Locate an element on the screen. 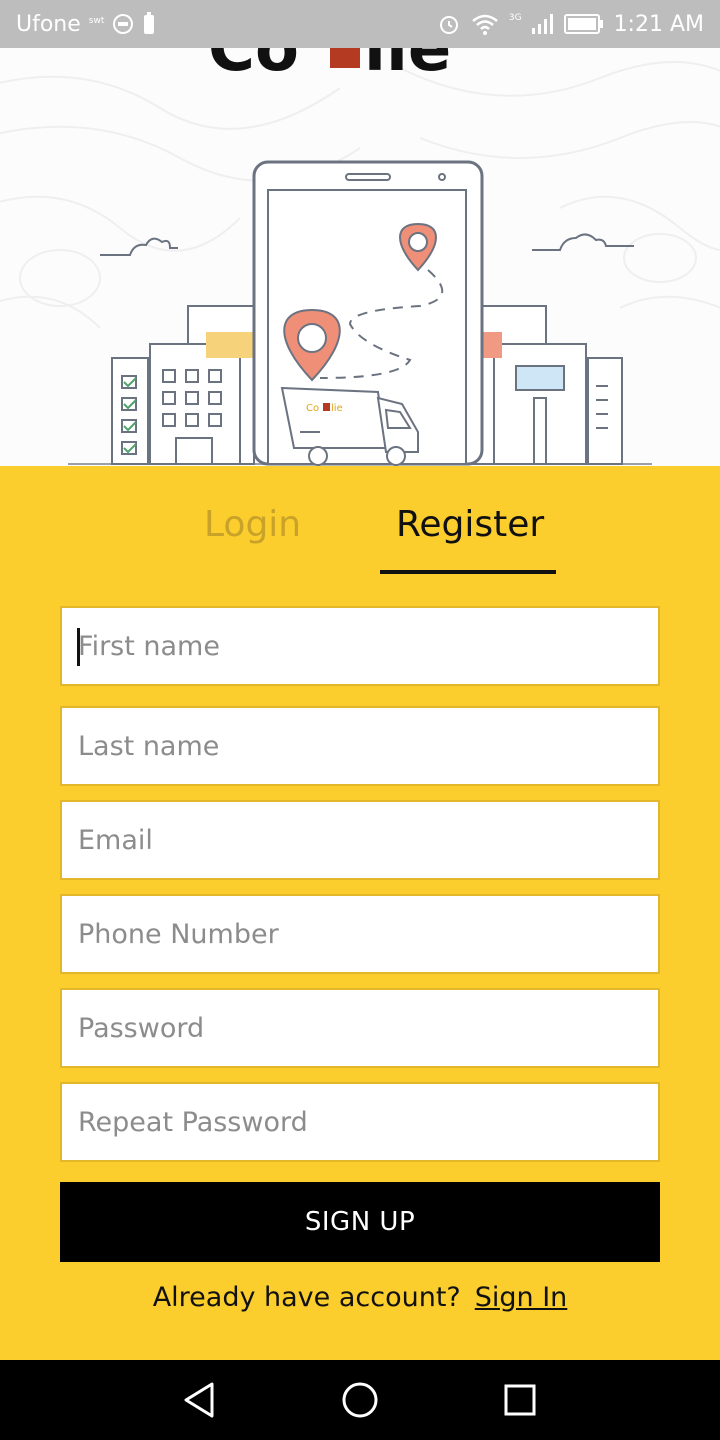 The width and height of the screenshot is (720, 1440). recents-square-icon is located at coordinates (520, 1400).